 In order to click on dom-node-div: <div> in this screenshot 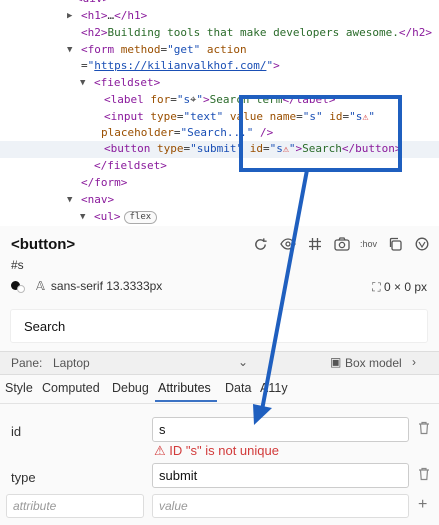, I will do `click(219, 4)`.